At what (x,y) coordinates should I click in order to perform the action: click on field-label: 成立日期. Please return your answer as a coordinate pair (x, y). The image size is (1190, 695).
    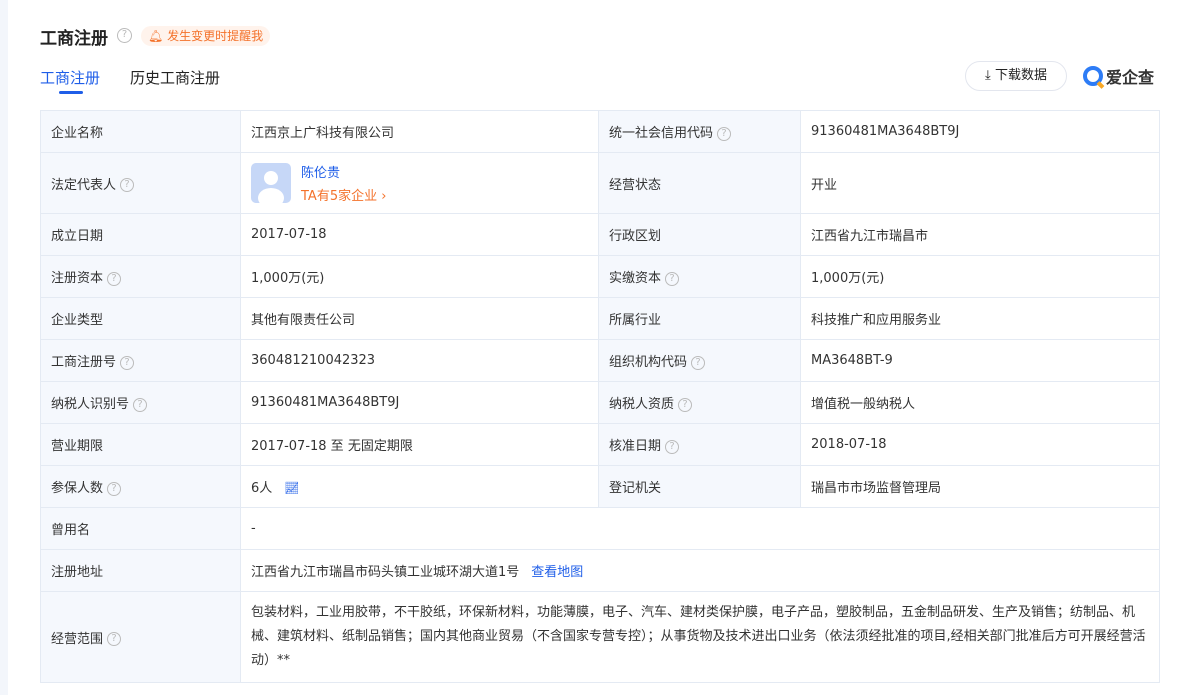
    Looking at the image, I should click on (140, 234).